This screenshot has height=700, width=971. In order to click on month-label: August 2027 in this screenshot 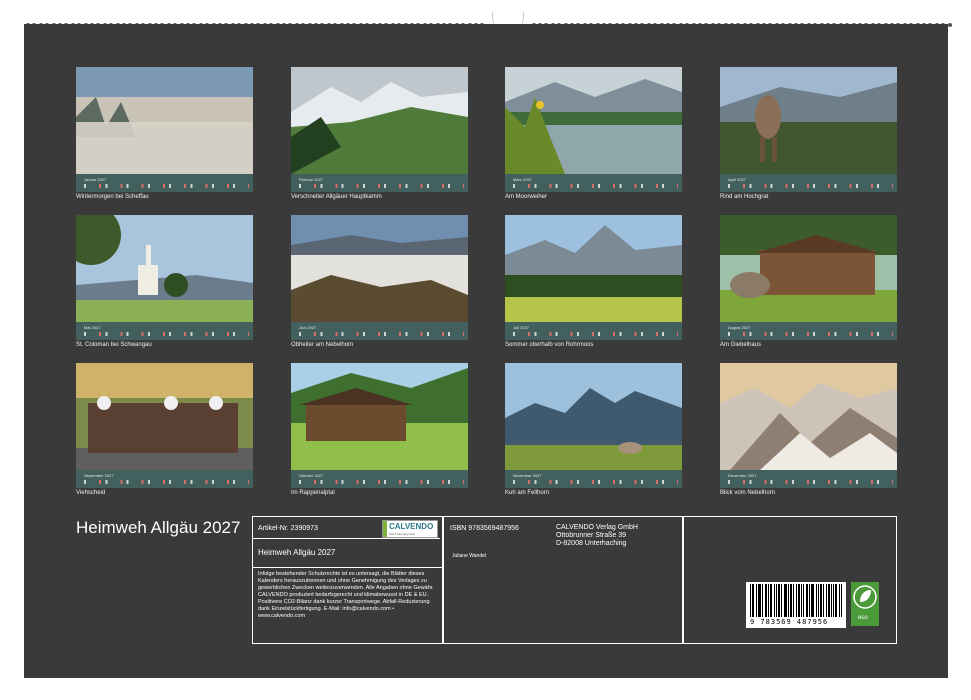, I will do `click(739, 327)`.